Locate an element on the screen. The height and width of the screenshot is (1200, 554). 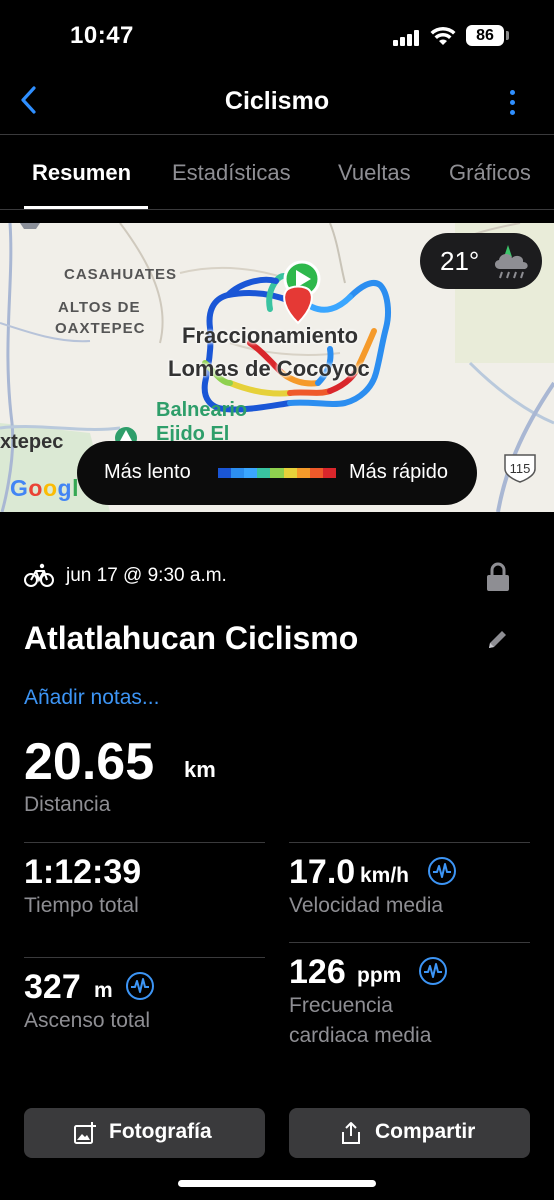
add-photo-icon is located at coordinates (85, 1133).